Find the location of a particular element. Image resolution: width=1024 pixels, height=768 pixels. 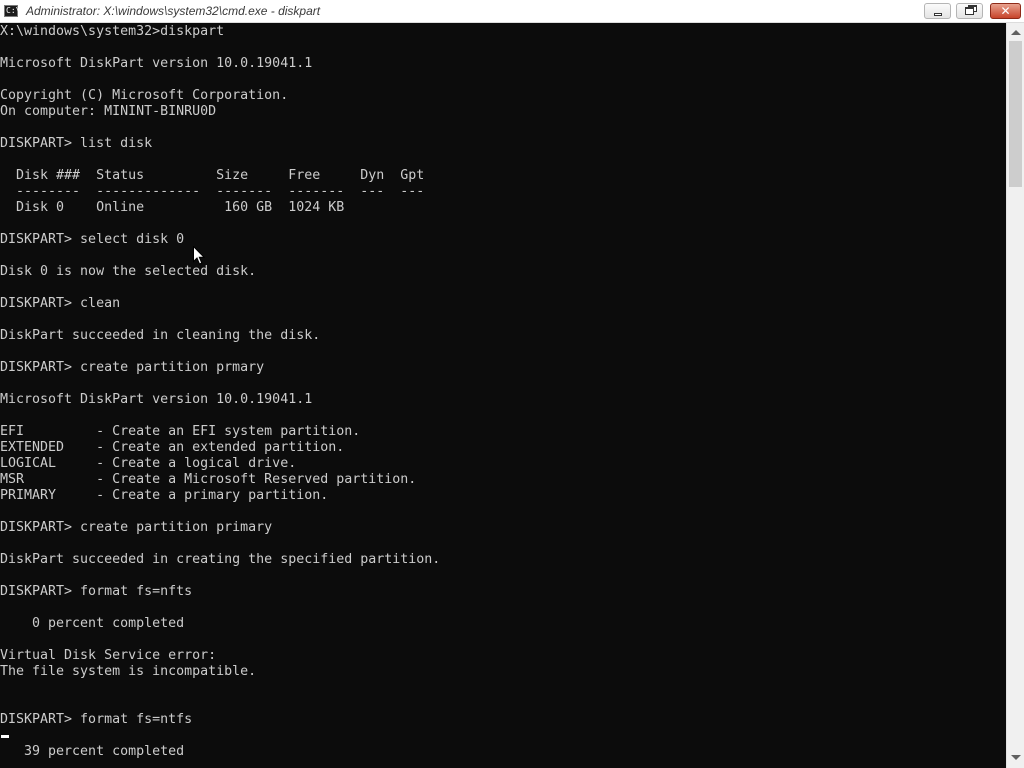

console-line: DISKPART> format fs=nfts is located at coordinates (96, 591).